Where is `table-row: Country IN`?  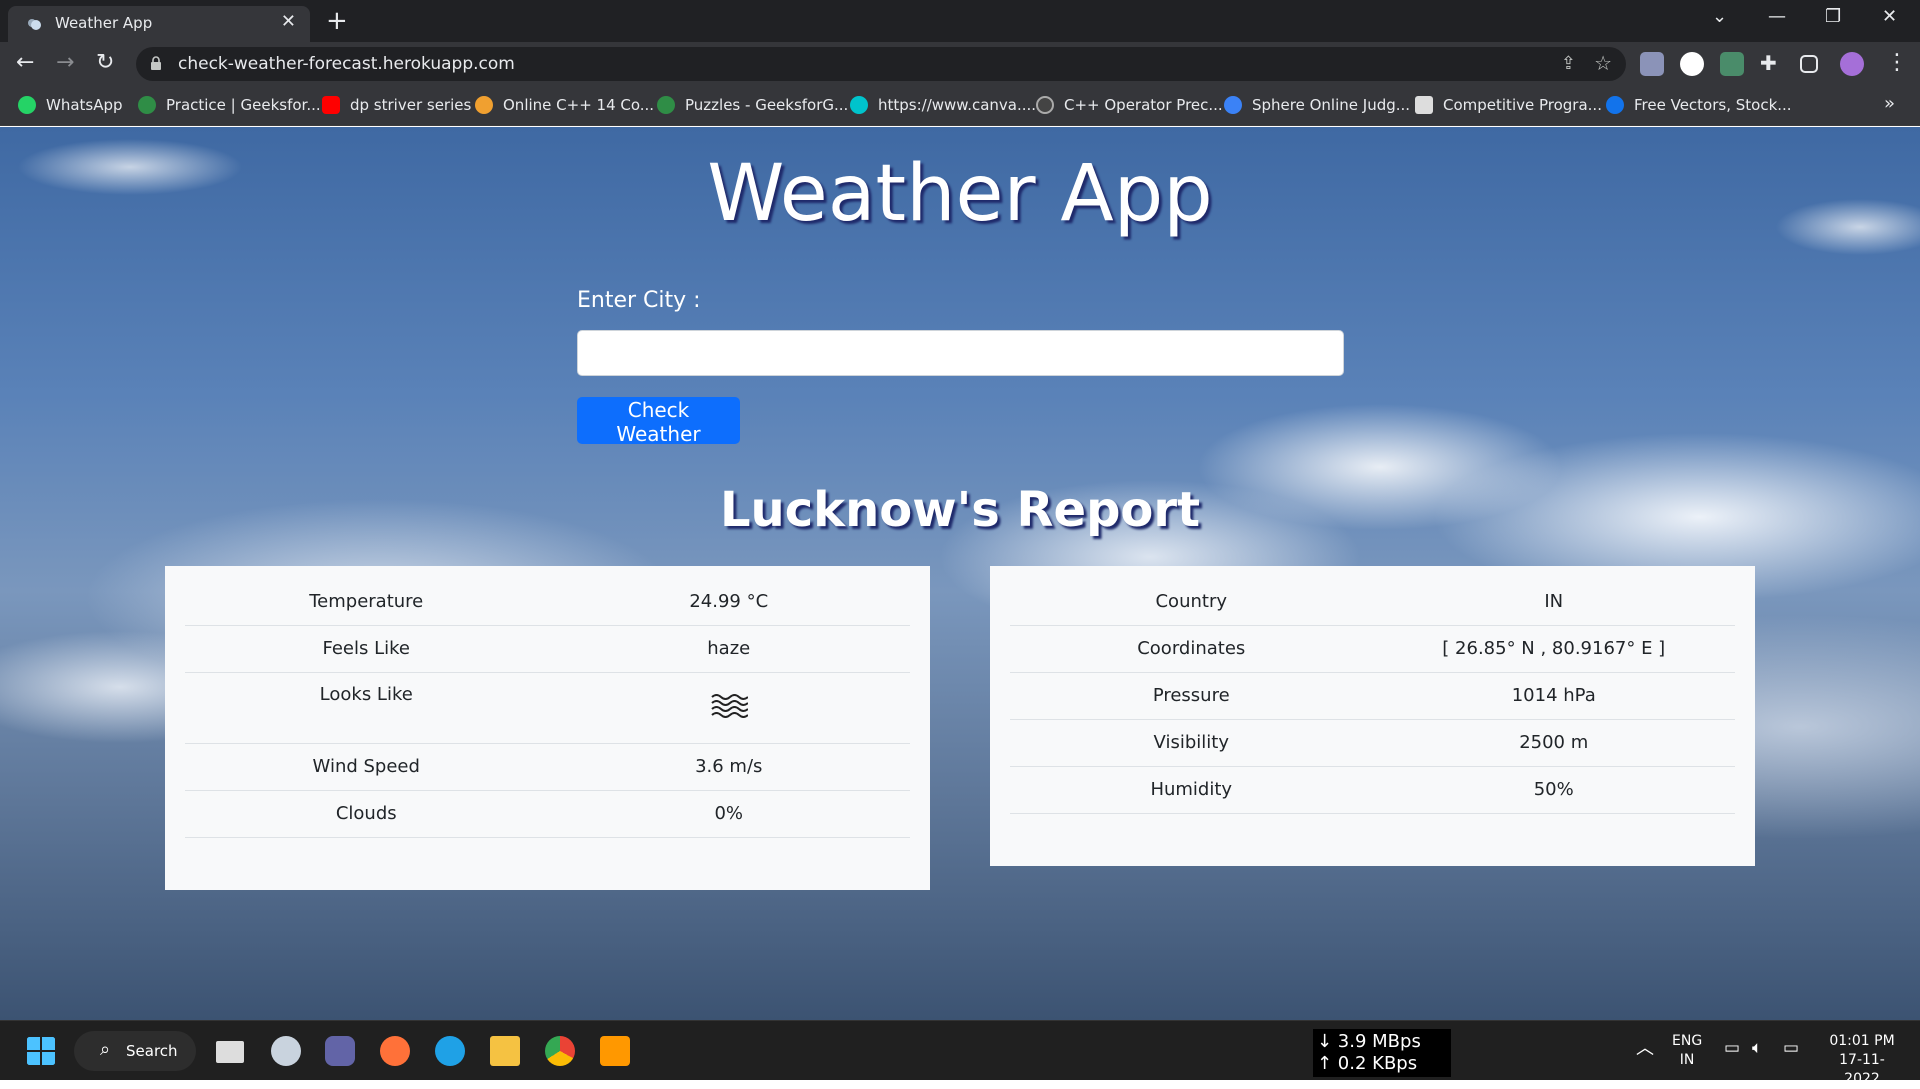 table-row: Country IN is located at coordinates (1372, 602).